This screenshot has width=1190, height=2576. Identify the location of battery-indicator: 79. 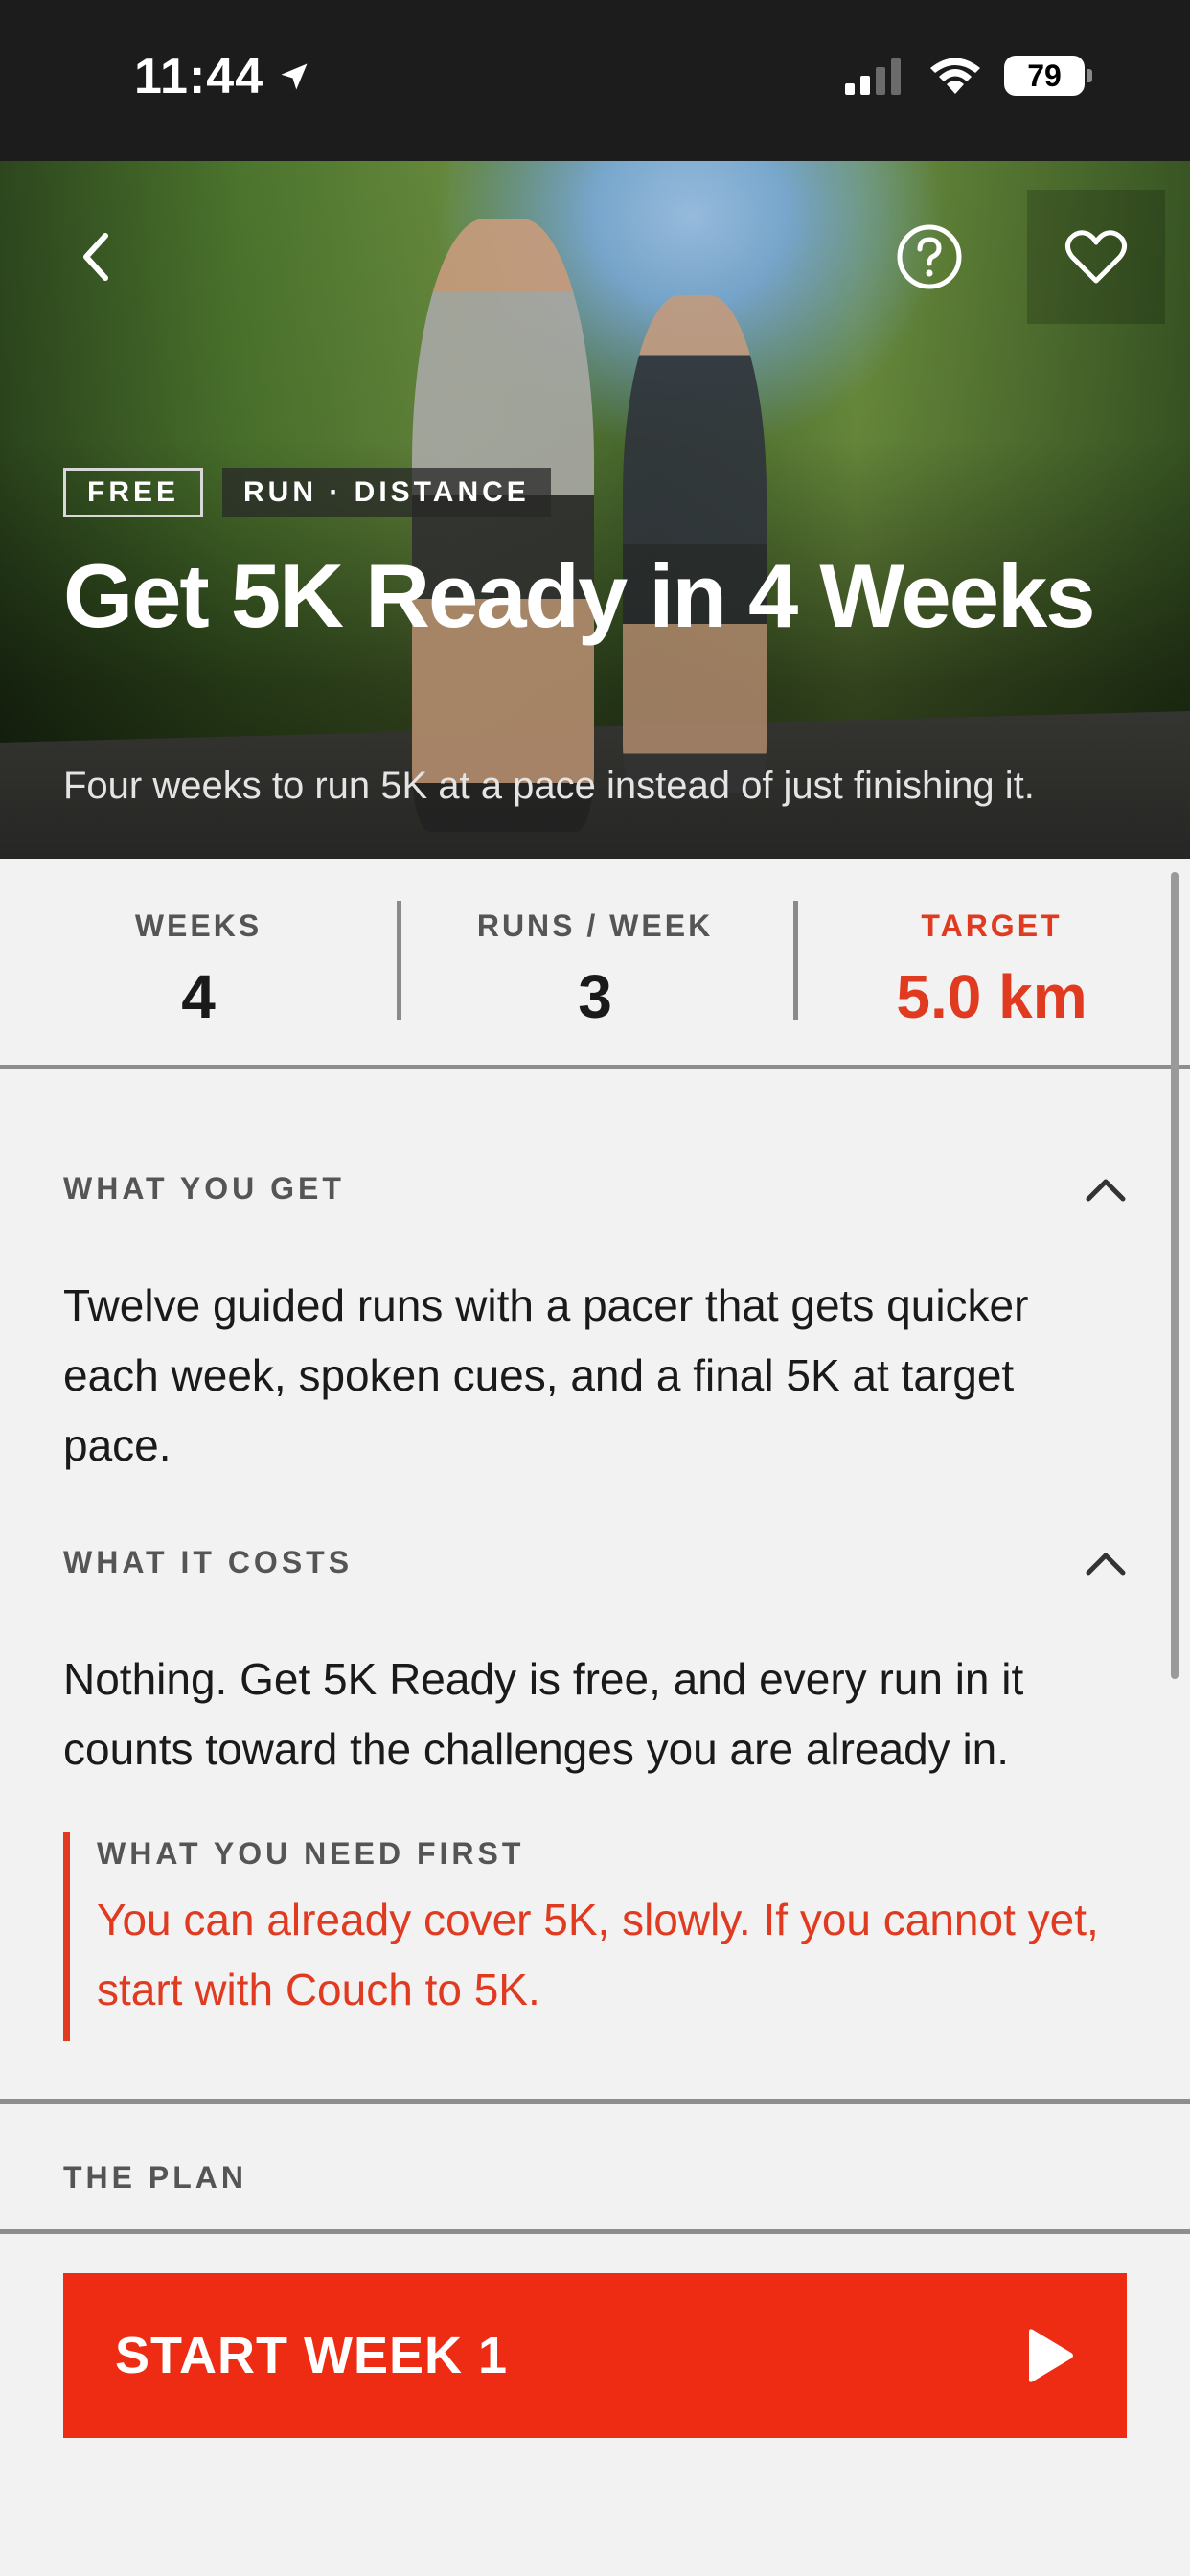
(1048, 76).